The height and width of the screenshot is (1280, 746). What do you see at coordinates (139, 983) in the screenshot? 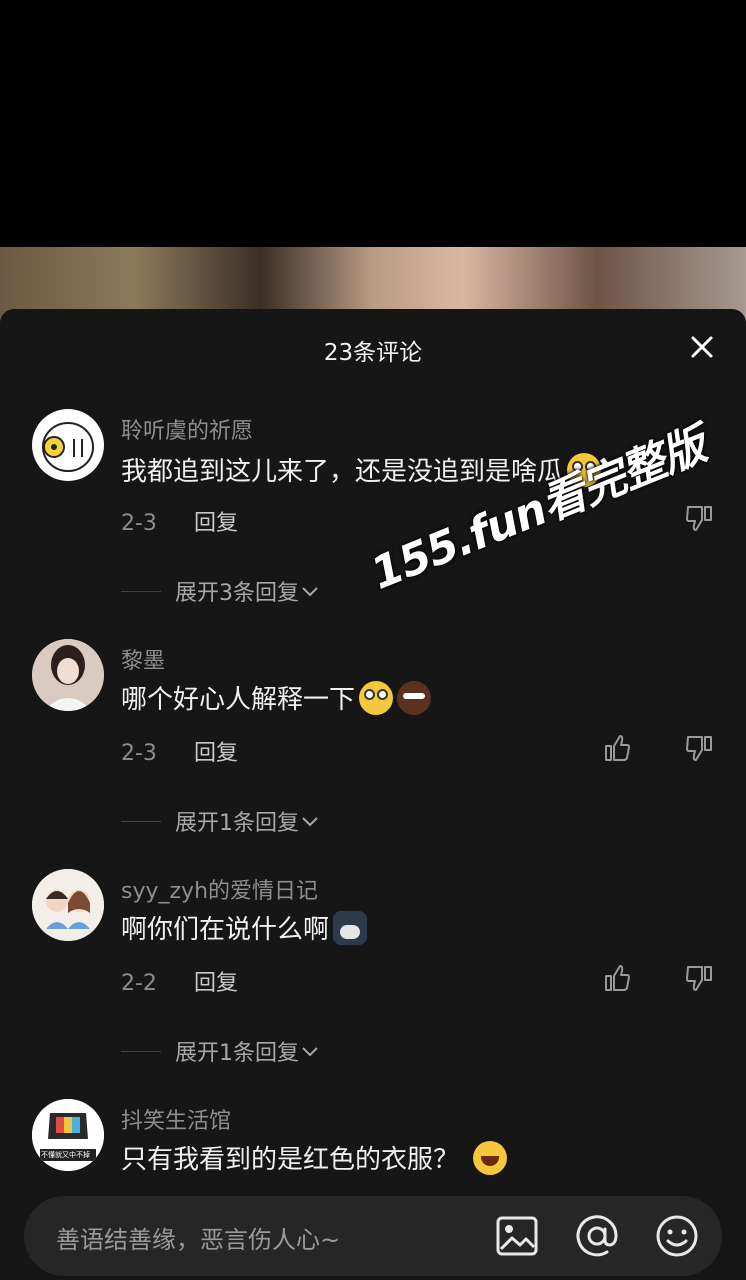
I see `comment-date: 2-2` at bounding box center [139, 983].